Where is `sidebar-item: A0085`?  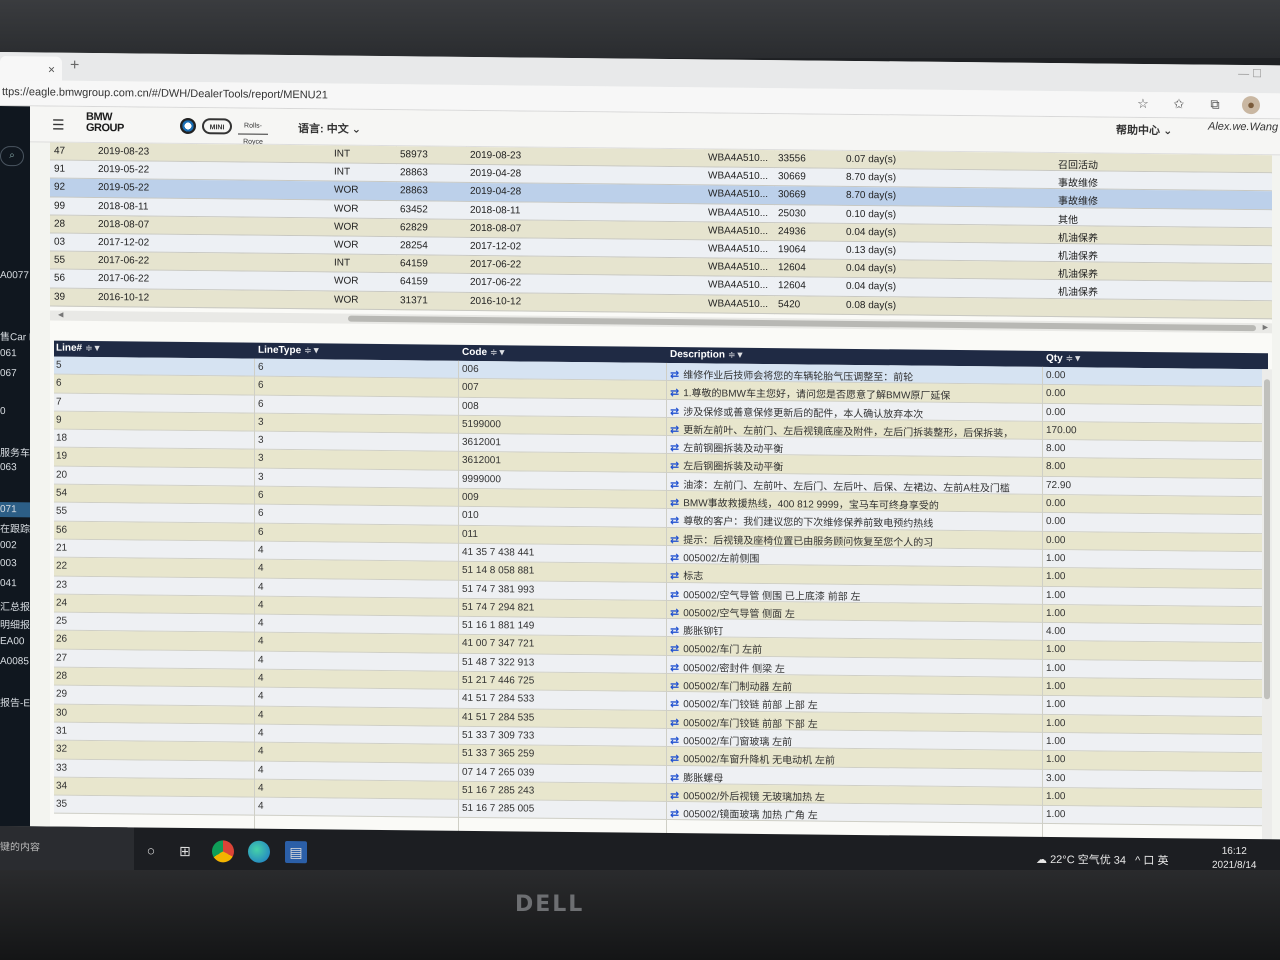 sidebar-item: A0085 is located at coordinates (14, 661).